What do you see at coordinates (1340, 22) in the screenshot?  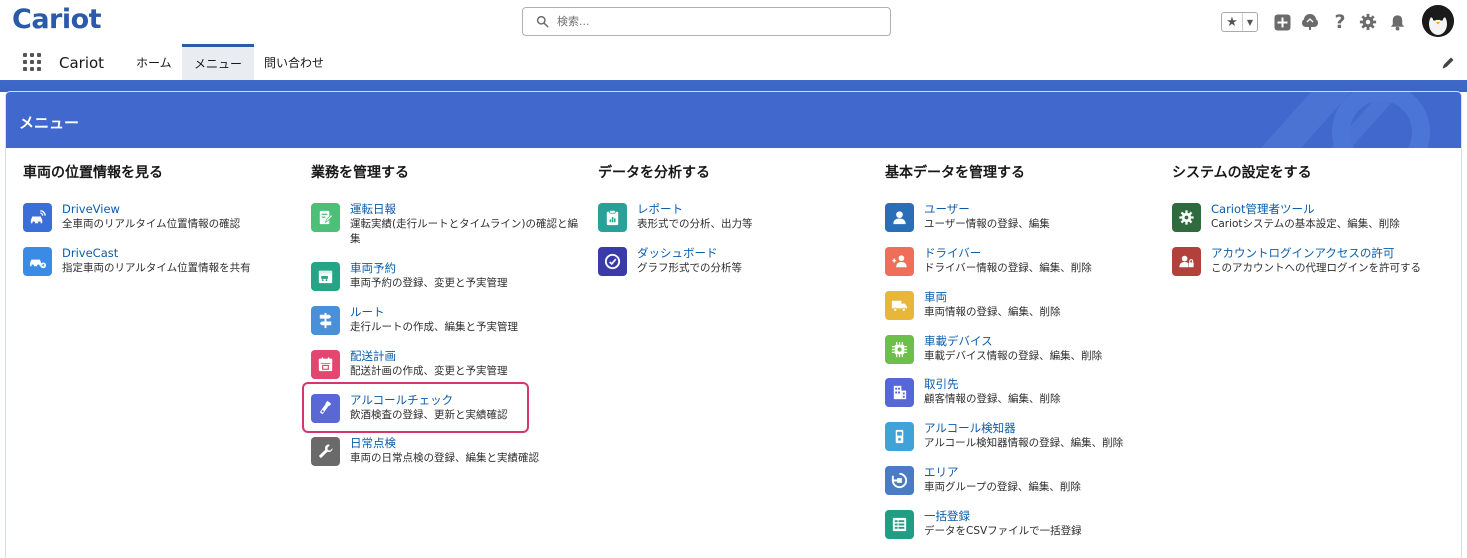 I see `help-icon: ?` at bounding box center [1340, 22].